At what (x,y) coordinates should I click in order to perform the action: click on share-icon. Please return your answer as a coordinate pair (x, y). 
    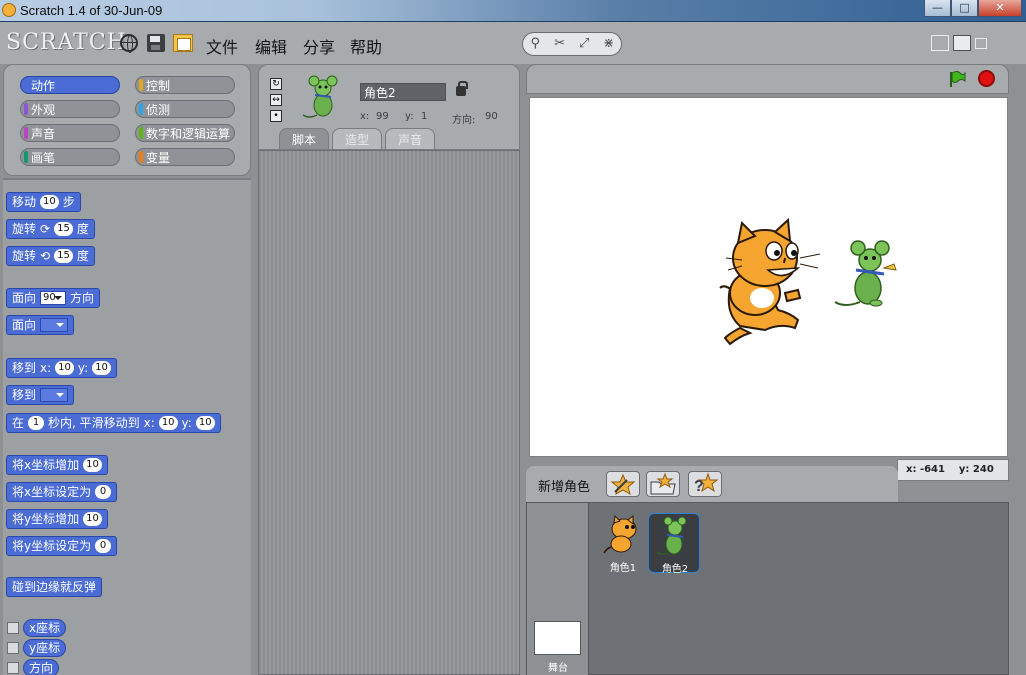
    Looking at the image, I should click on (183, 43).